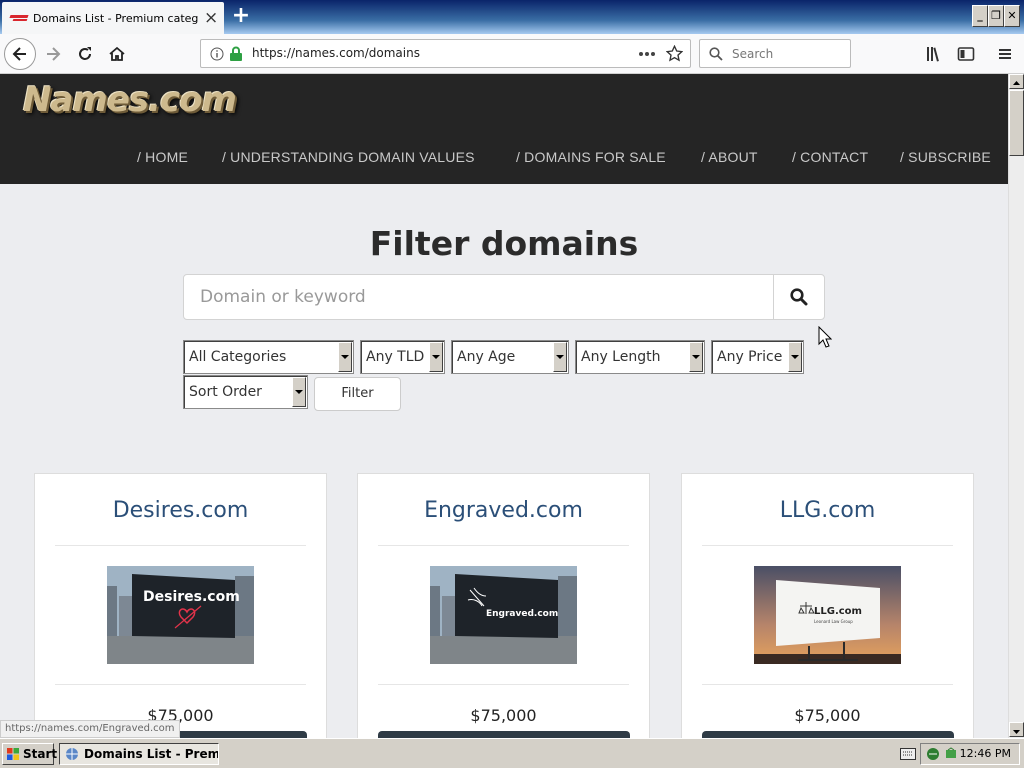 The width and height of the screenshot is (1024, 768). What do you see at coordinates (479, 297) in the screenshot?
I see `keyword-search-input: Domain or keyword` at bounding box center [479, 297].